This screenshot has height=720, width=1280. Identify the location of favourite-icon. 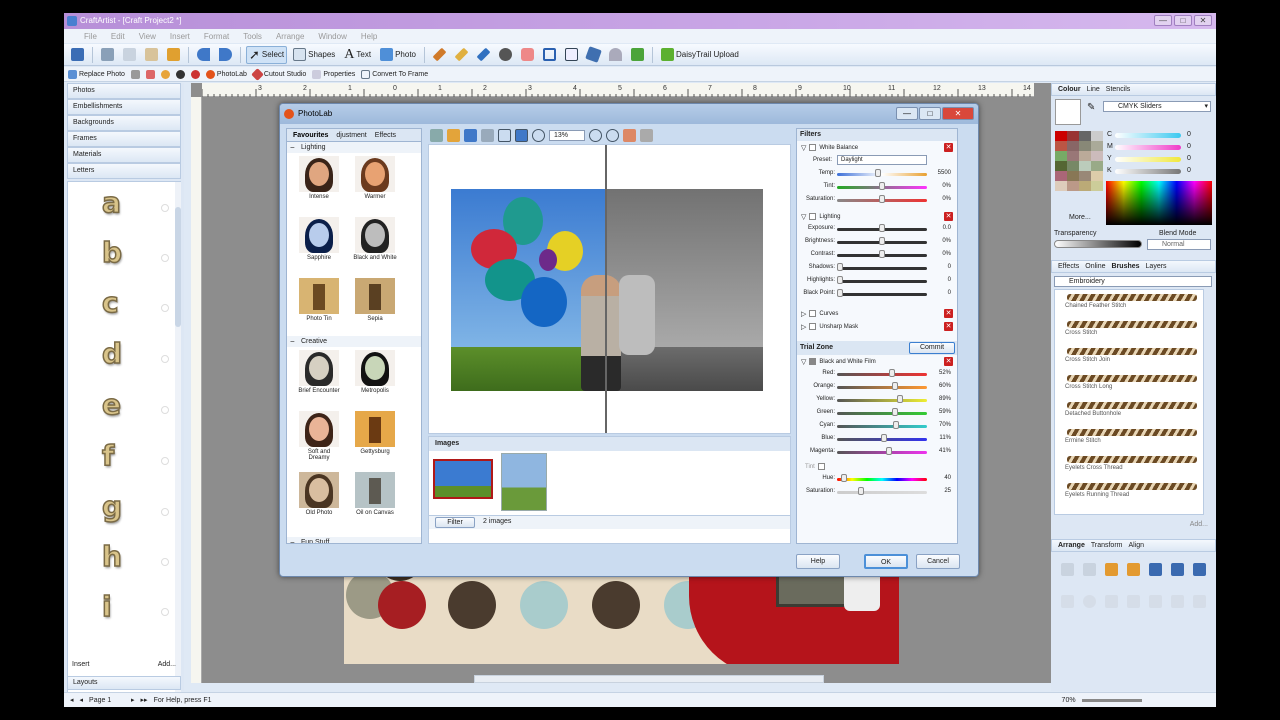
(453, 135).